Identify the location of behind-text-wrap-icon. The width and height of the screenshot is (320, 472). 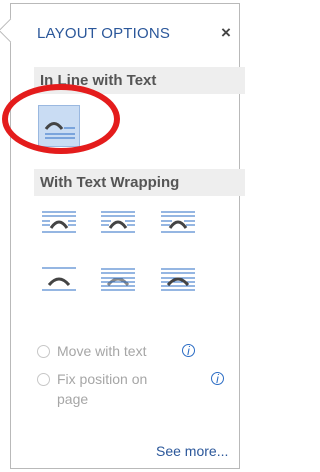
(118, 279).